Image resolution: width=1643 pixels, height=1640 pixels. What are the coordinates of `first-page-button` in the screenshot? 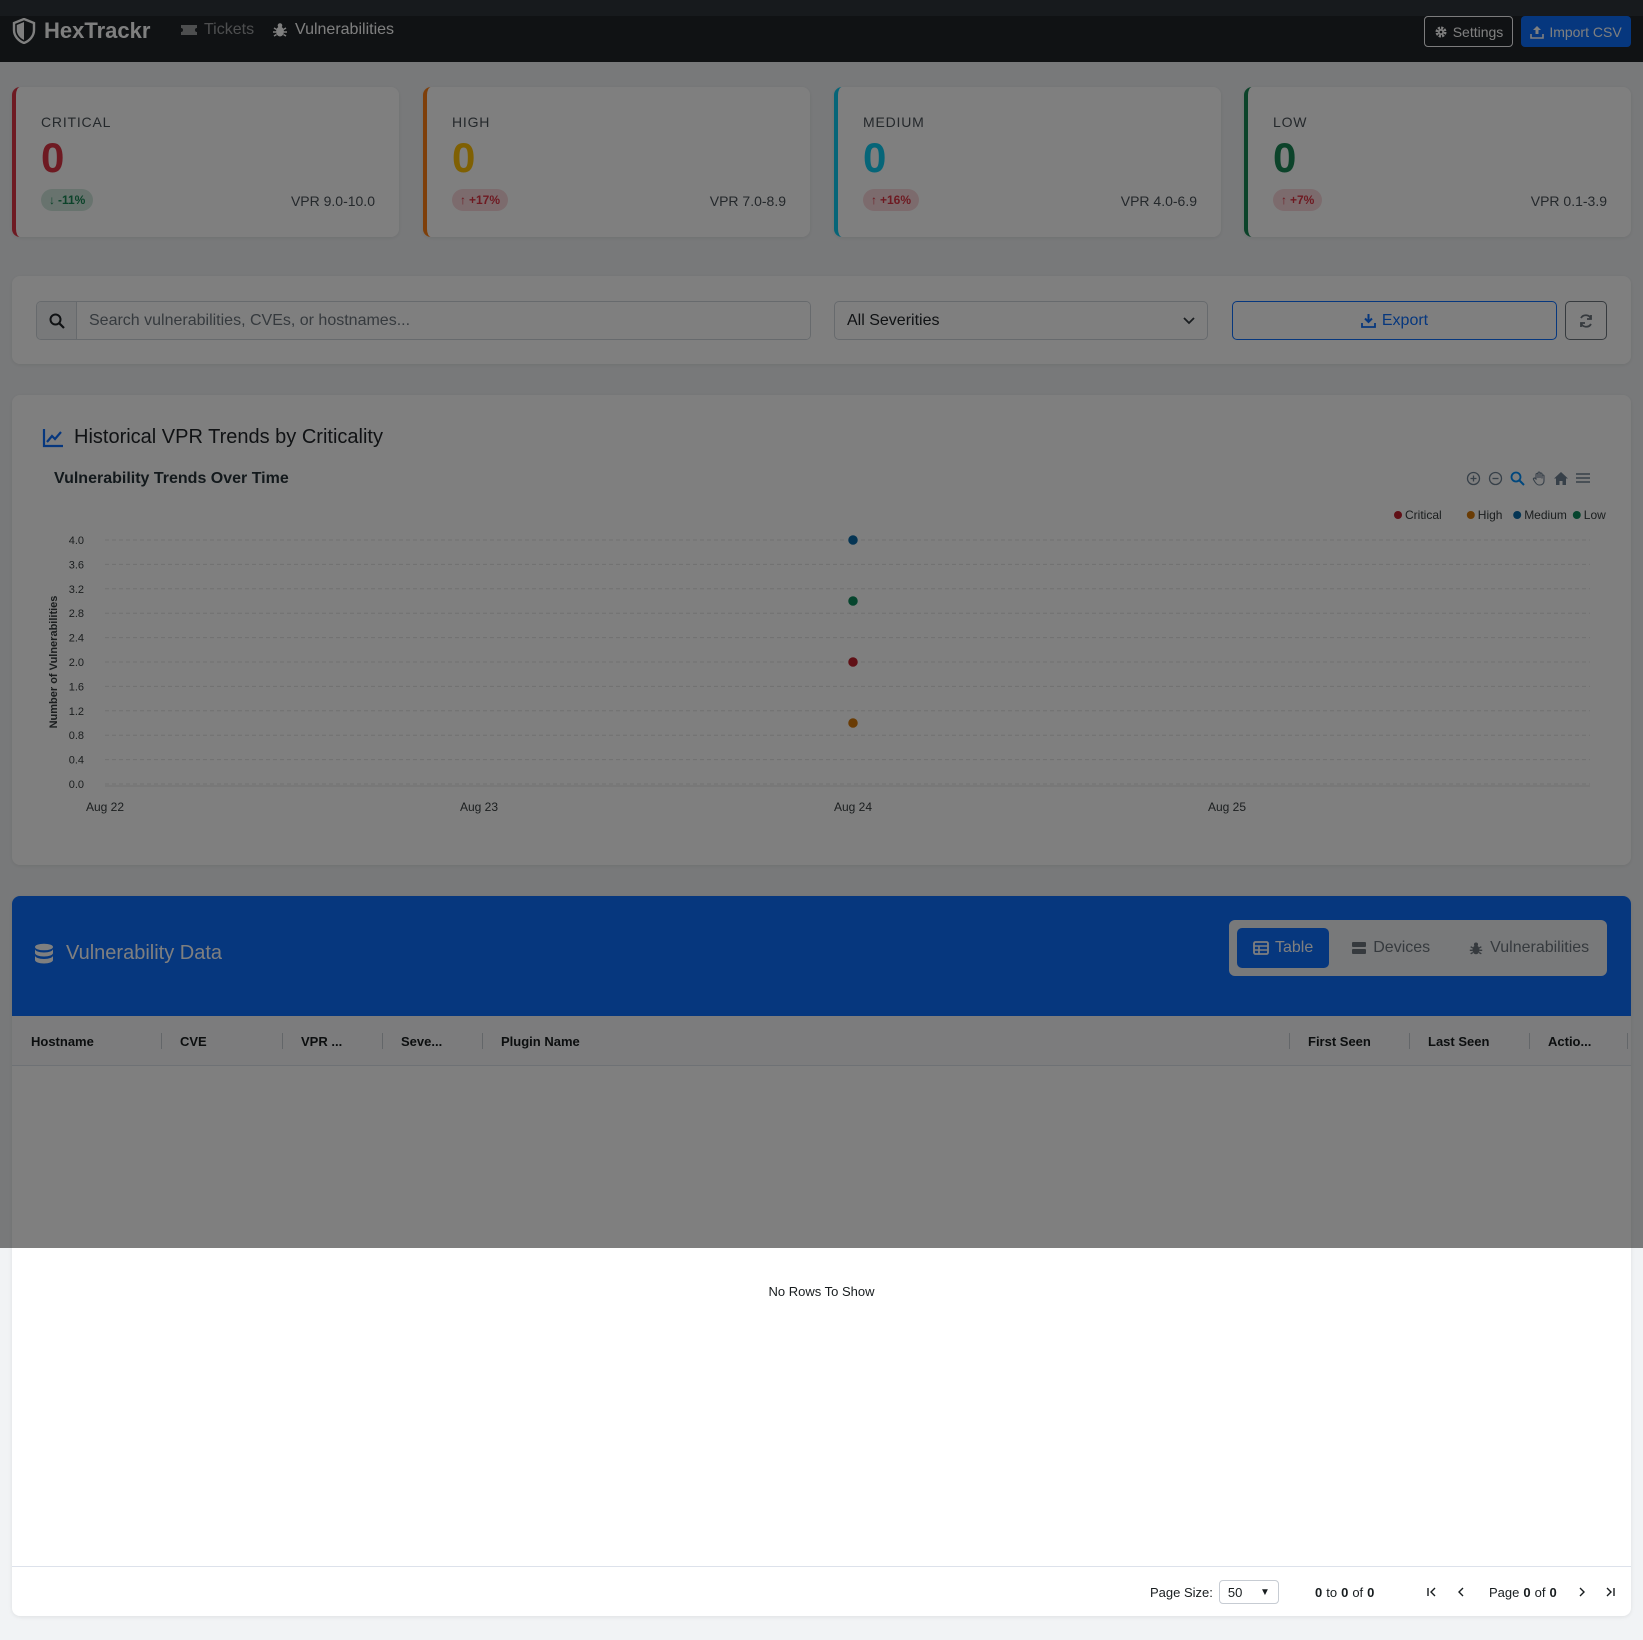 It's located at (1432, 1591).